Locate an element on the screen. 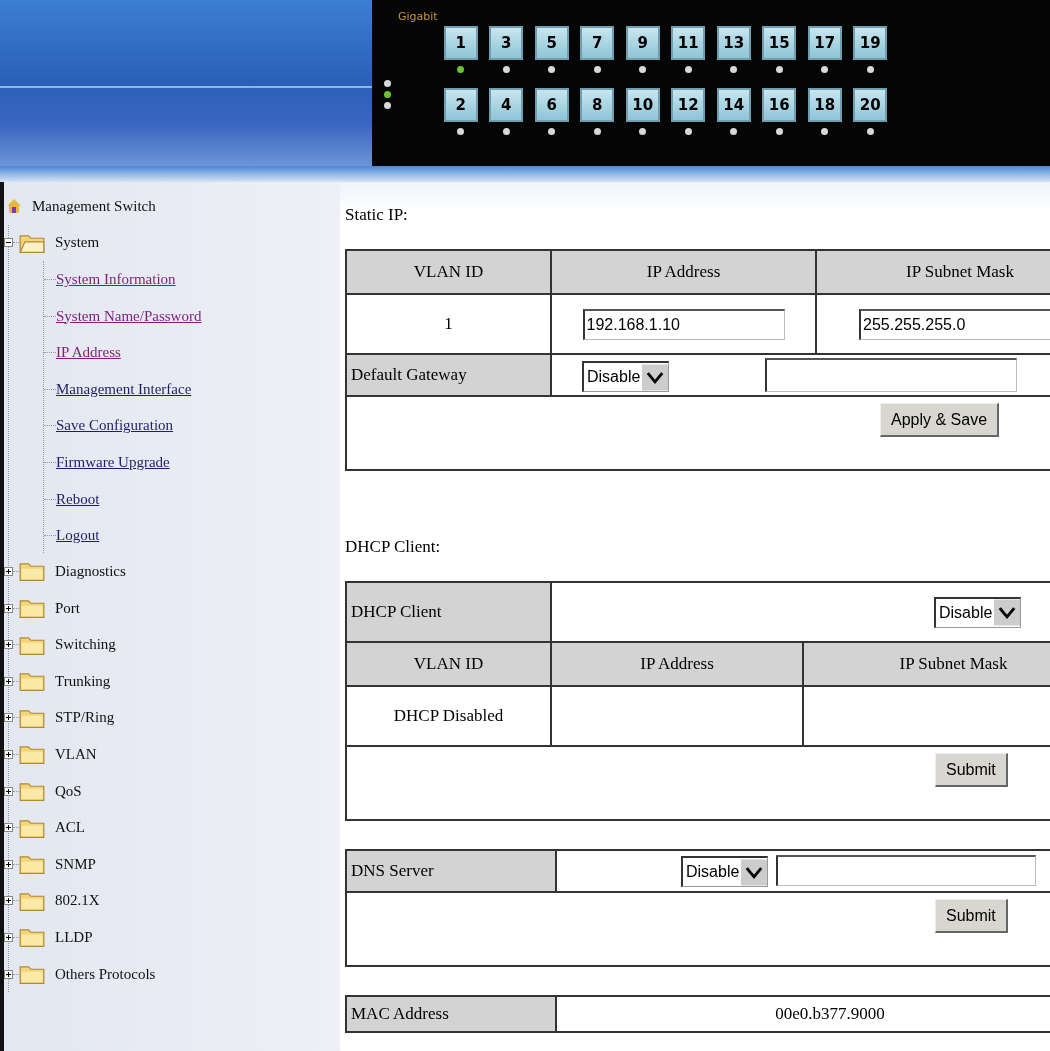  minus-icon is located at coordinates (8, 243).